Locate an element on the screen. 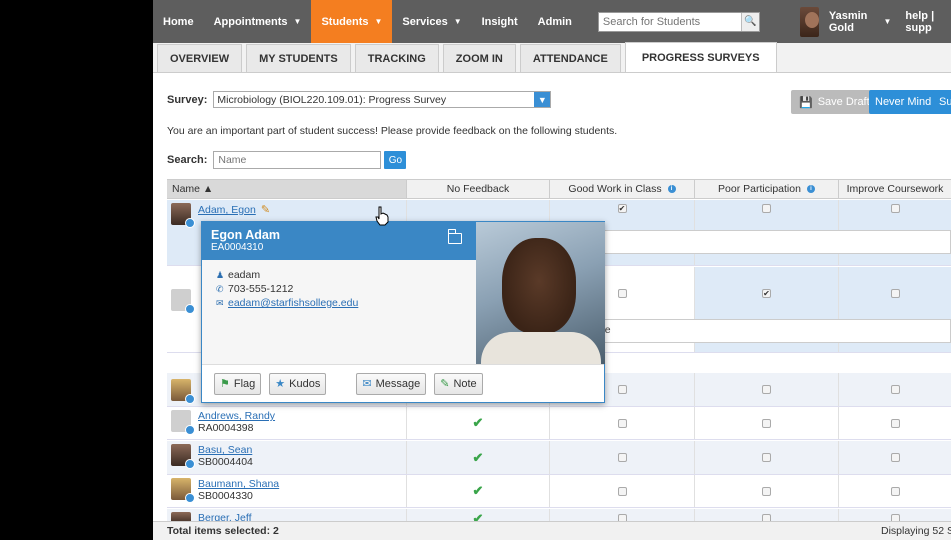 The height and width of the screenshot is (540, 951). tab-progress-surveys: PROGRESS SURVEYS is located at coordinates (700, 57).